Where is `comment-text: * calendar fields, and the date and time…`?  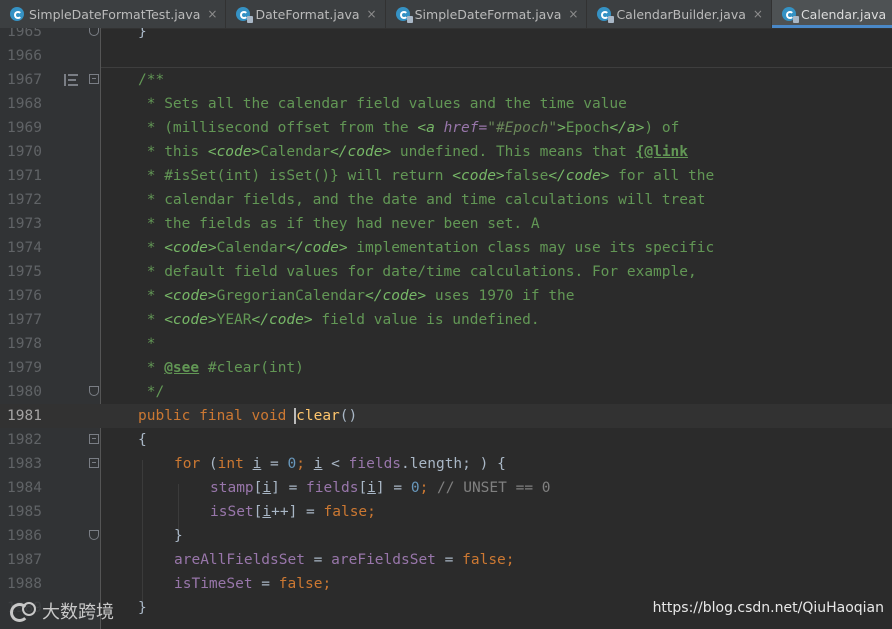
comment-text: * calendar fields, and the date and time… is located at coordinates (422, 200).